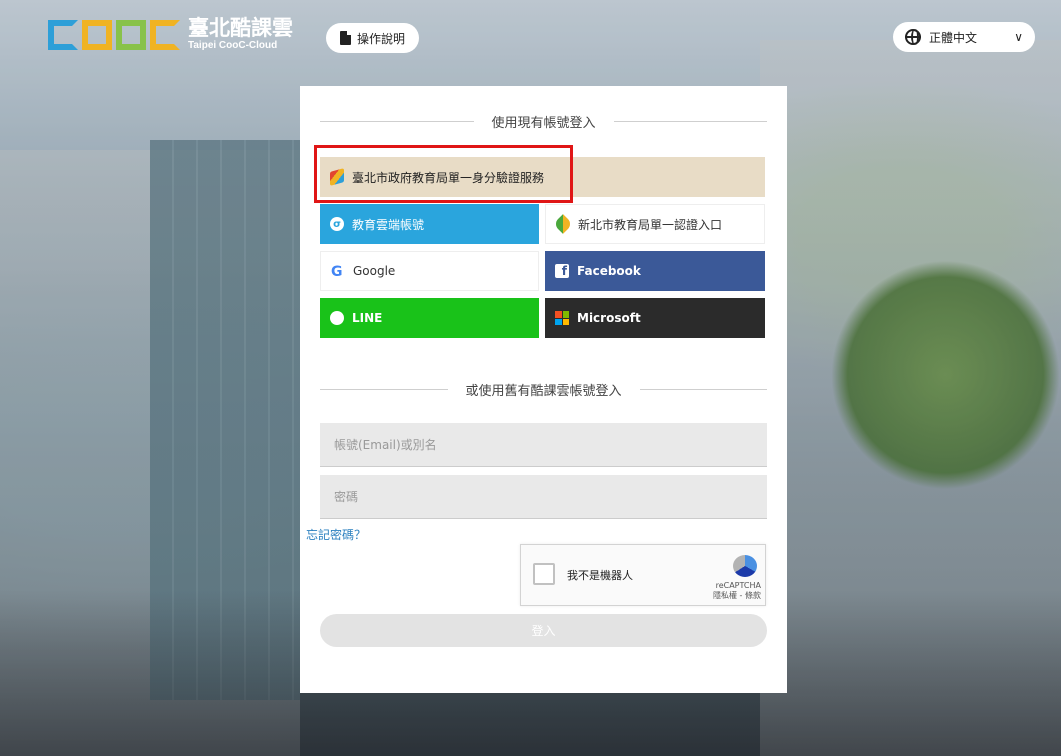 The width and height of the screenshot is (1061, 756). Describe the element at coordinates (600, 575) in the screenshot. I see `recaptcha-label: 我不是機器人` at that location.